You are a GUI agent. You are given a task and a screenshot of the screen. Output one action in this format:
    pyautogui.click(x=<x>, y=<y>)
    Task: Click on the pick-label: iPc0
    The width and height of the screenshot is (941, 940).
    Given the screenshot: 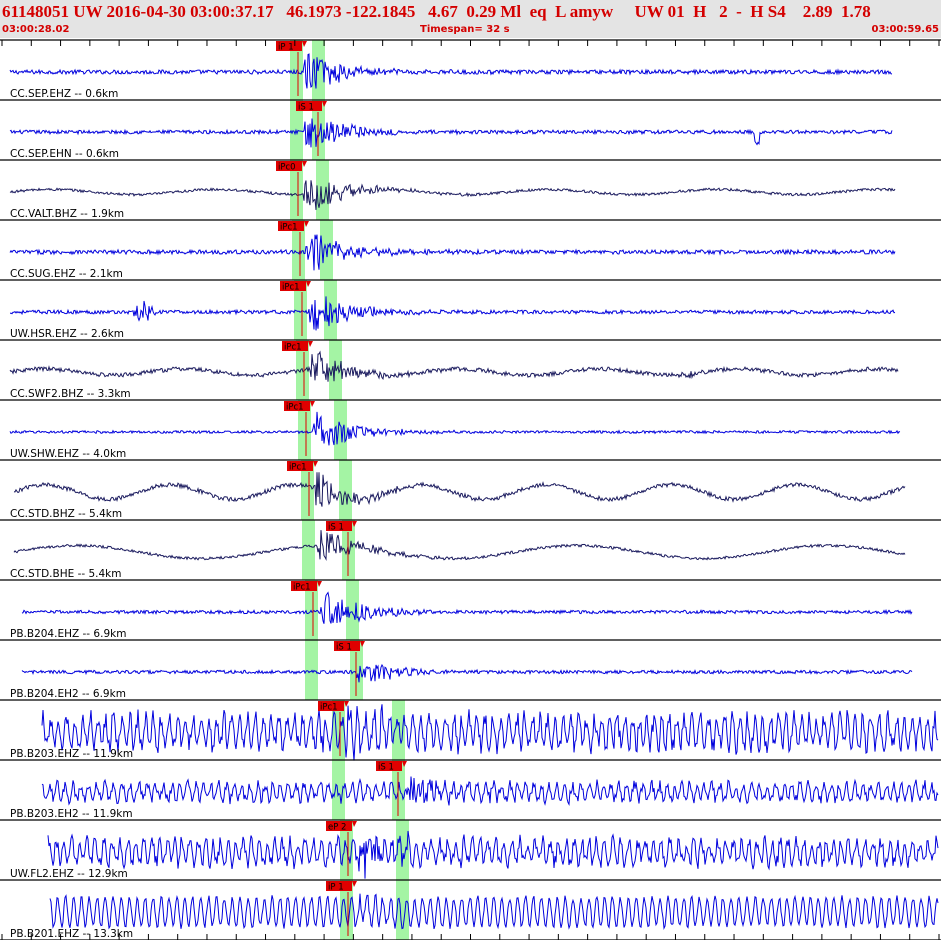 What is the action you would take?
    pyautogui.click(x=287, y=168)
    